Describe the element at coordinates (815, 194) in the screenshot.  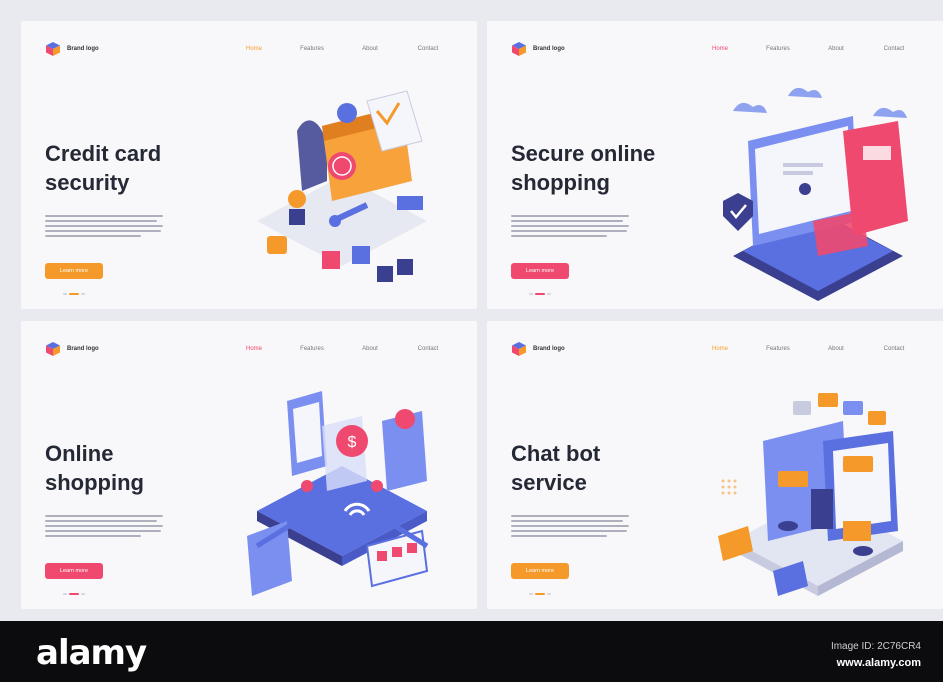
I see `secure-online-shopping-illustration` at that location.